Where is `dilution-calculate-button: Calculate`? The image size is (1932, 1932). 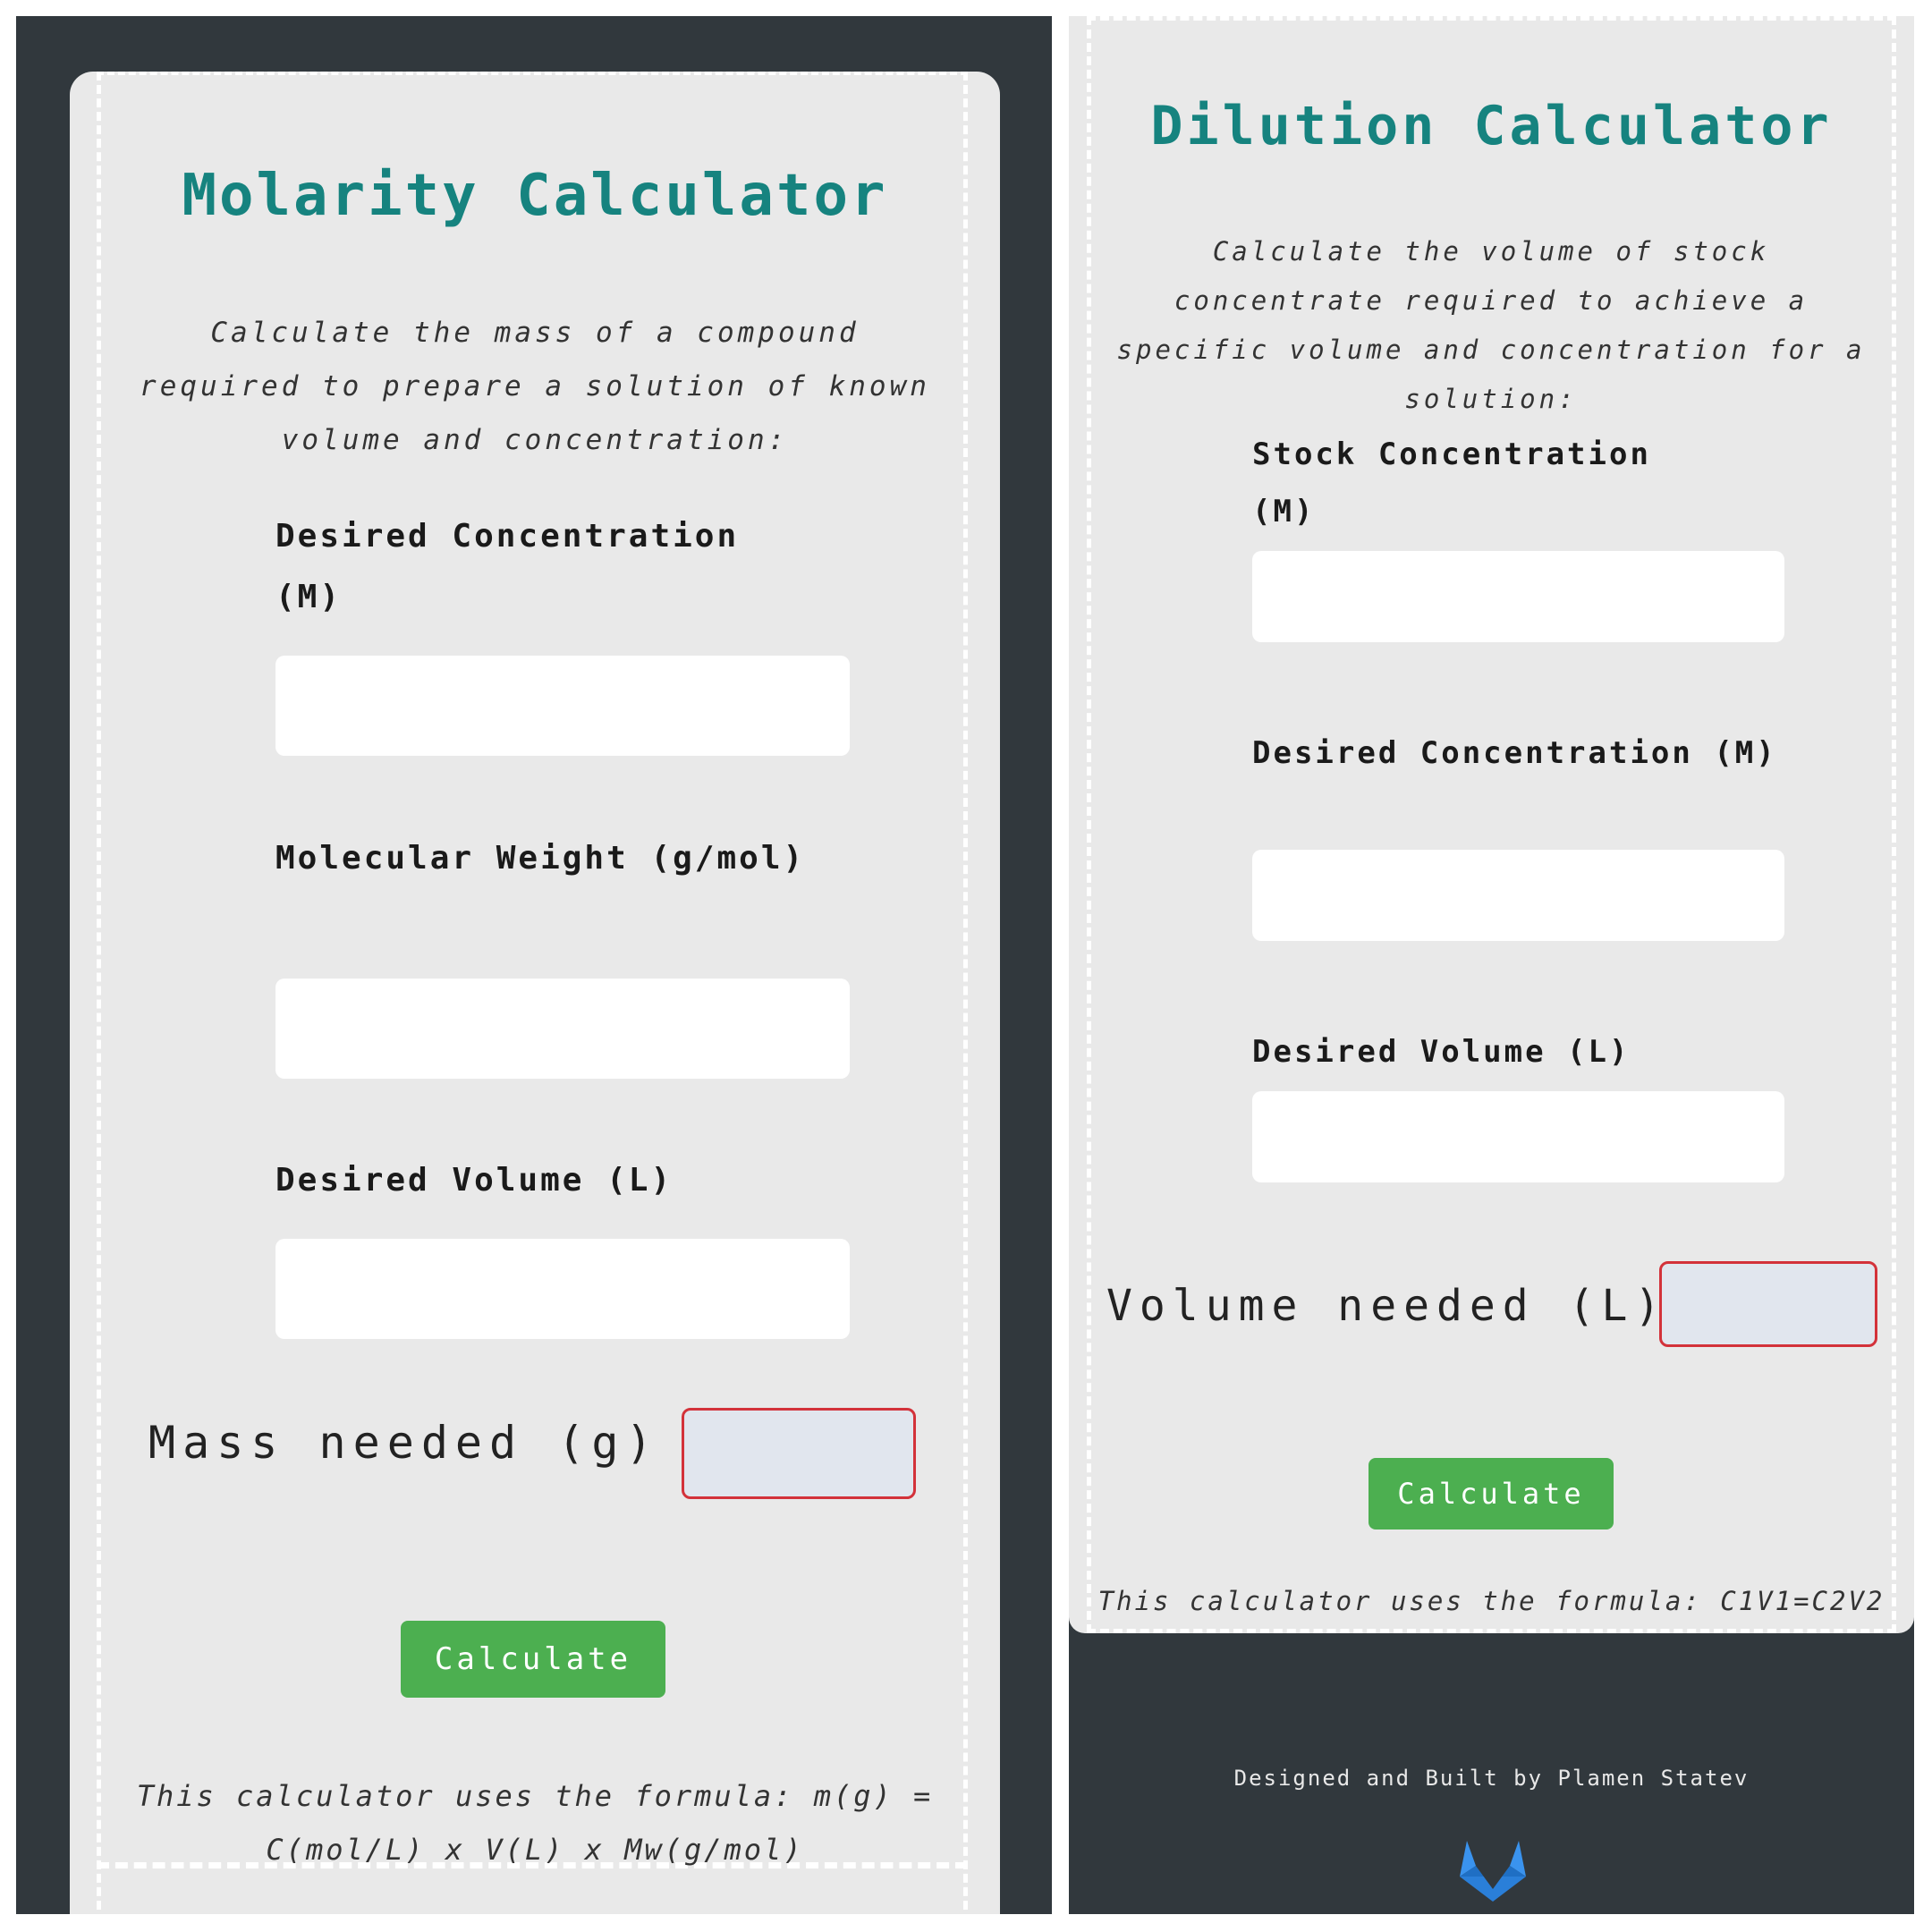 dilution-calculate-button: Calculate is located at coordinates (1491, 1494).